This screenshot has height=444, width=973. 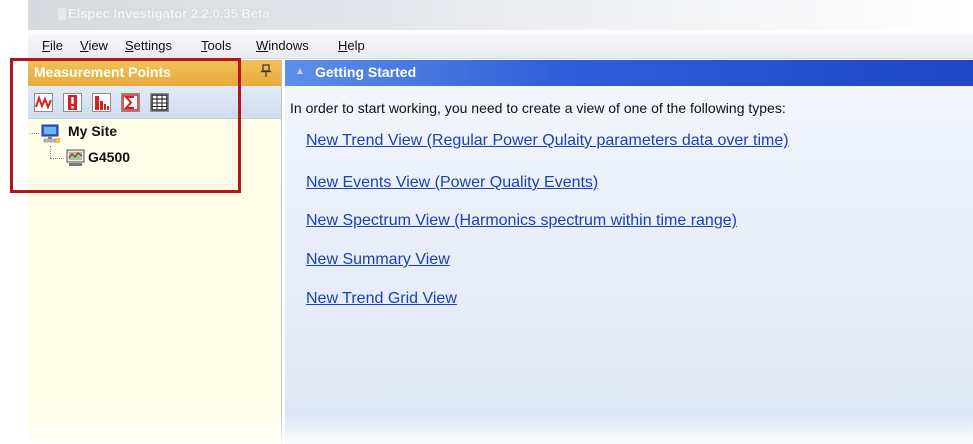 What do you see at coordinates (102, 72) in the screenshot?
I see `measurement-points-title: Measurement Points` at bounding box center [102, 72].